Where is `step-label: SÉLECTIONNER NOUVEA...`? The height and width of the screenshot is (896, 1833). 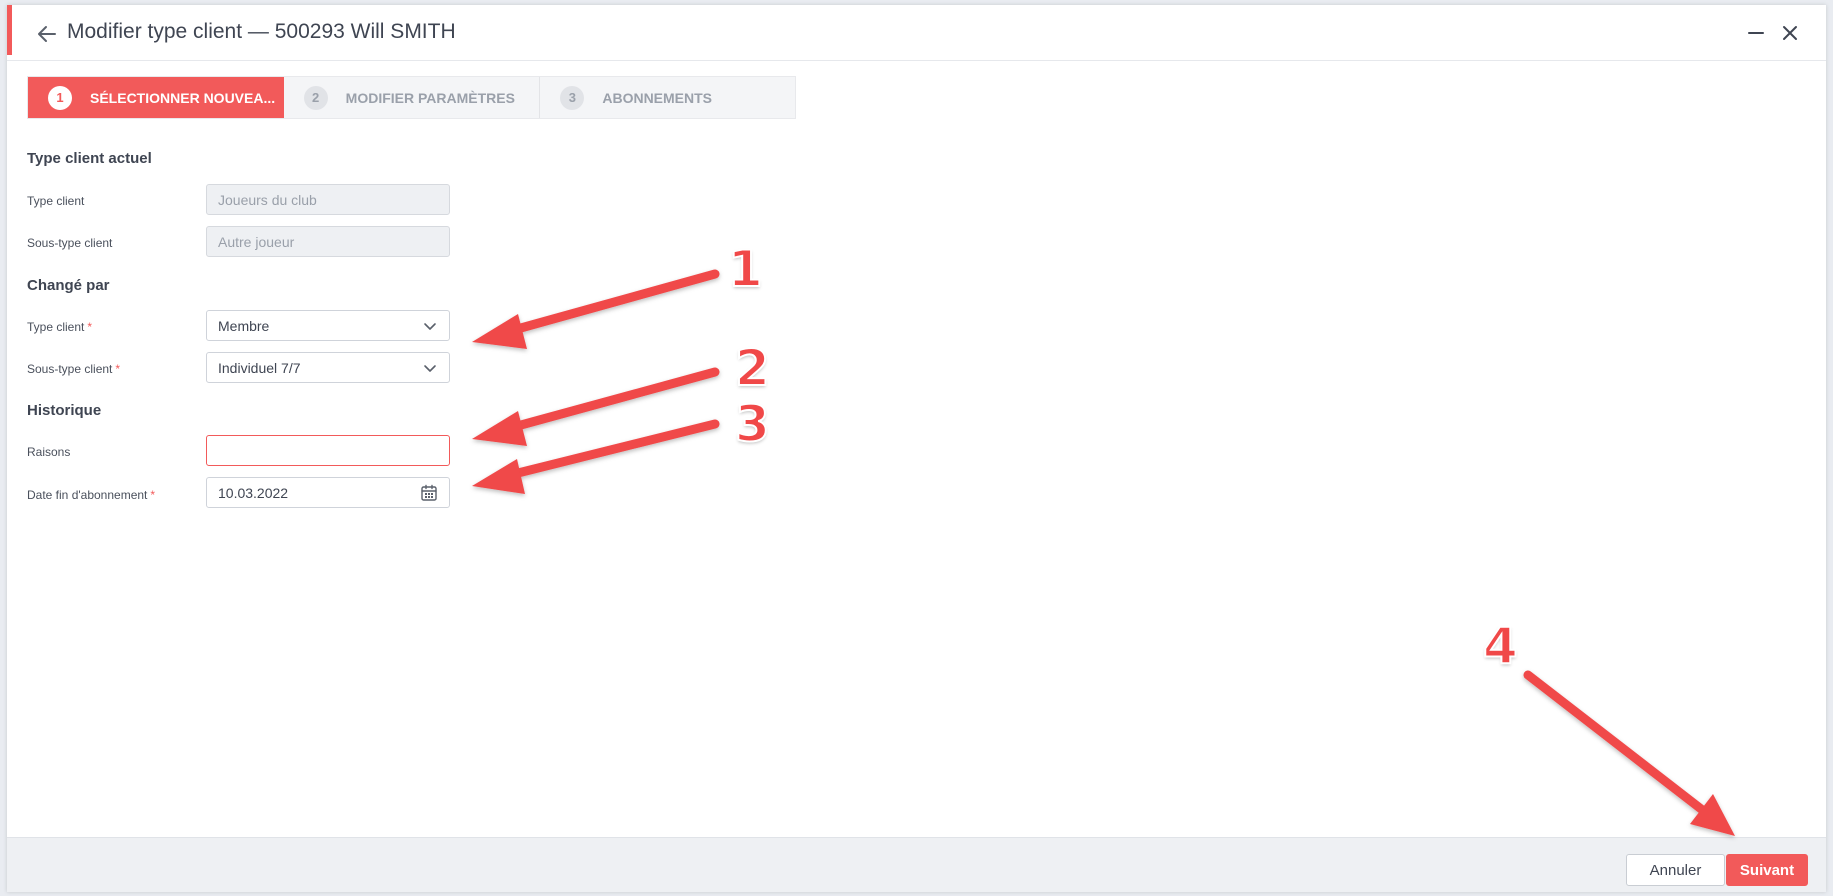
step-label: SÉLECTIONNER NOUVEA... is located at coordinates (183, 97).